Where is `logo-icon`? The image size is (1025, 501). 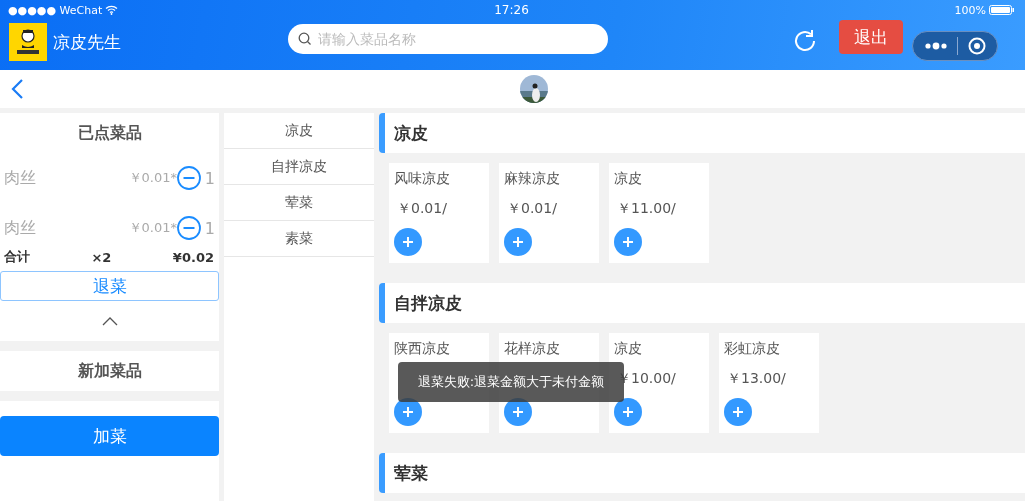 logo-icon is located at coordinates (28, 42).